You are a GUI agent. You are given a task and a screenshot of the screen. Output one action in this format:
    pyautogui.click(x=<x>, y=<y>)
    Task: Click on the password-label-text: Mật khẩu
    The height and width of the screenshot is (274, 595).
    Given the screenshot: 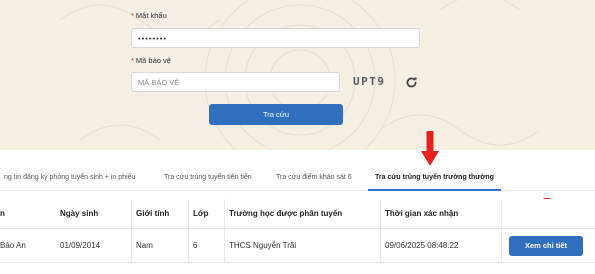 What is the action you would take?
    pyautogui.click(x=151, y=15)
    